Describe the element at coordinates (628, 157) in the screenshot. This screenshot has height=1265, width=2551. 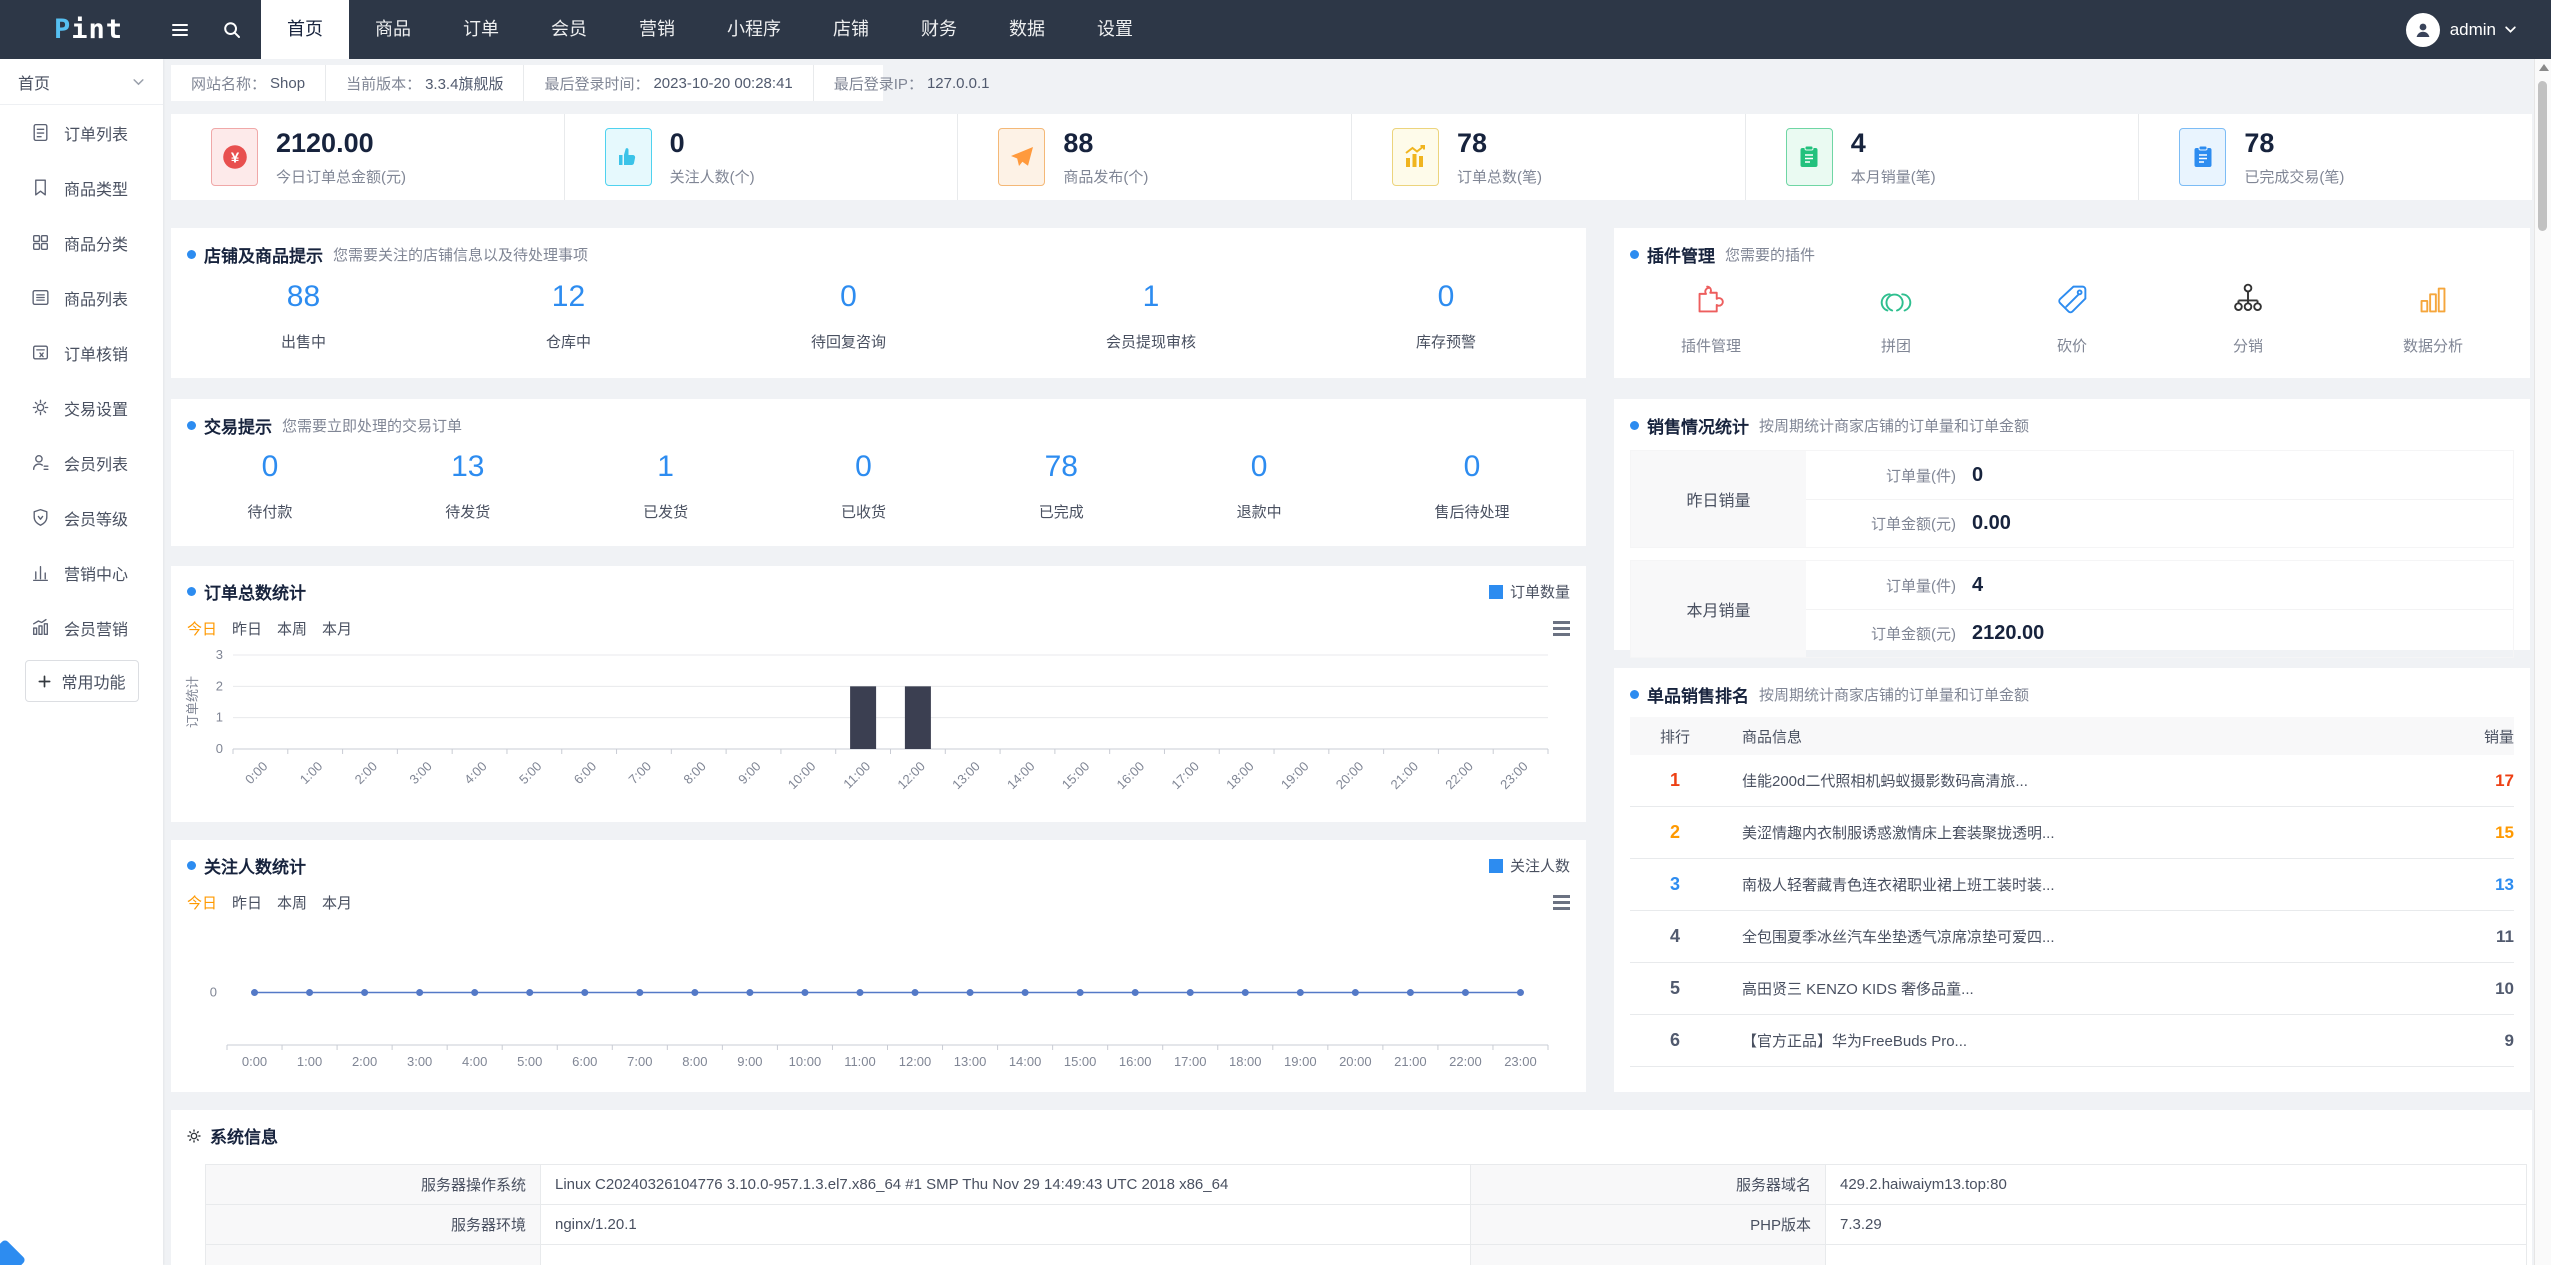
I see `thumbs-up-icon` at that location.